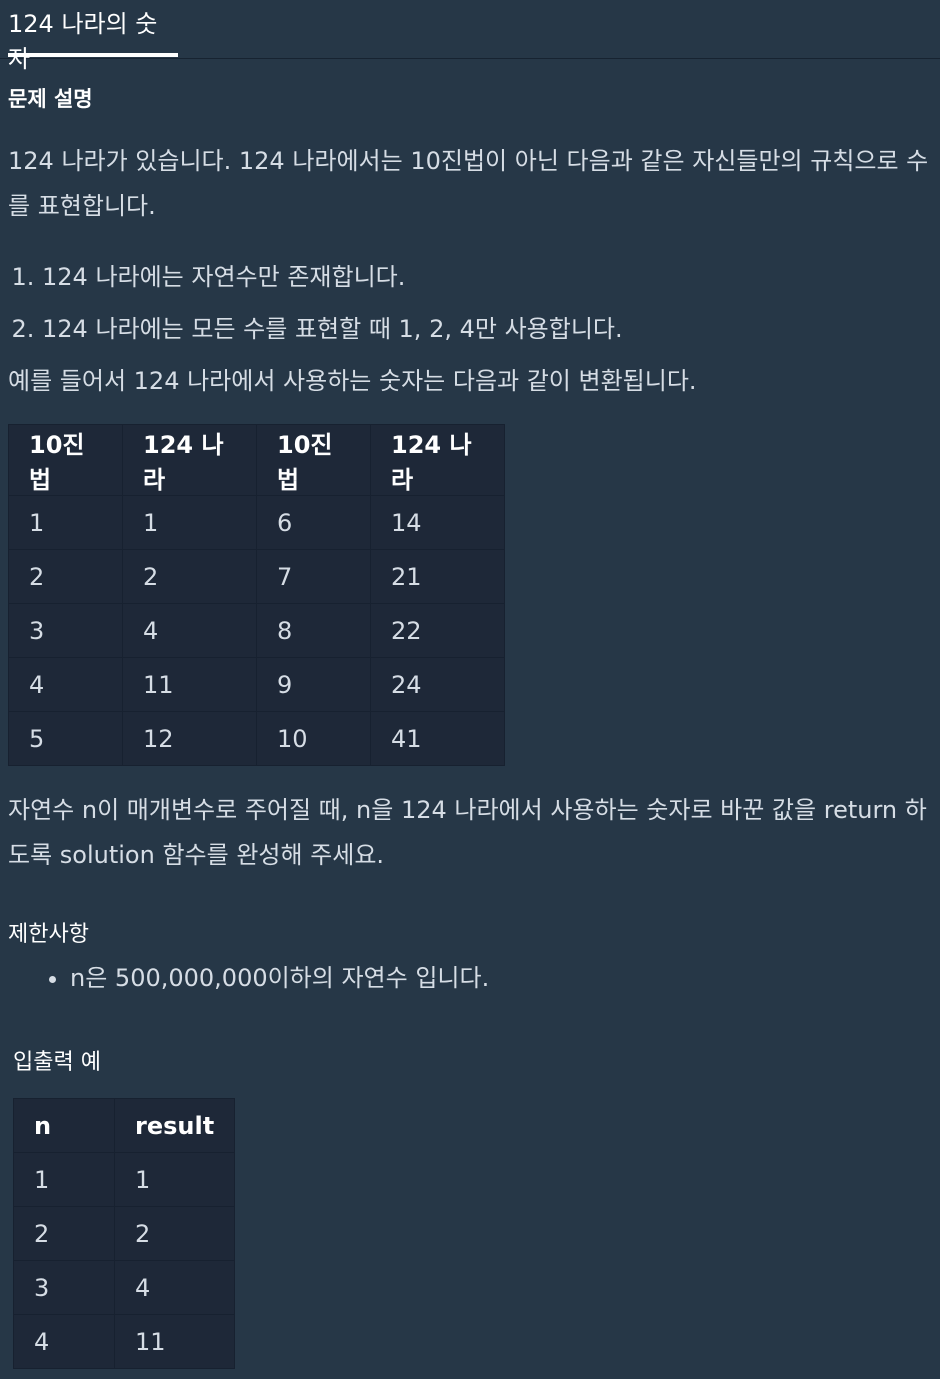 Image resolution: width=940 pixels, height=1379 pixels. Describe the element at coordinates (313, 684) in the screenshot. I see `table-cell: 9` at that location.